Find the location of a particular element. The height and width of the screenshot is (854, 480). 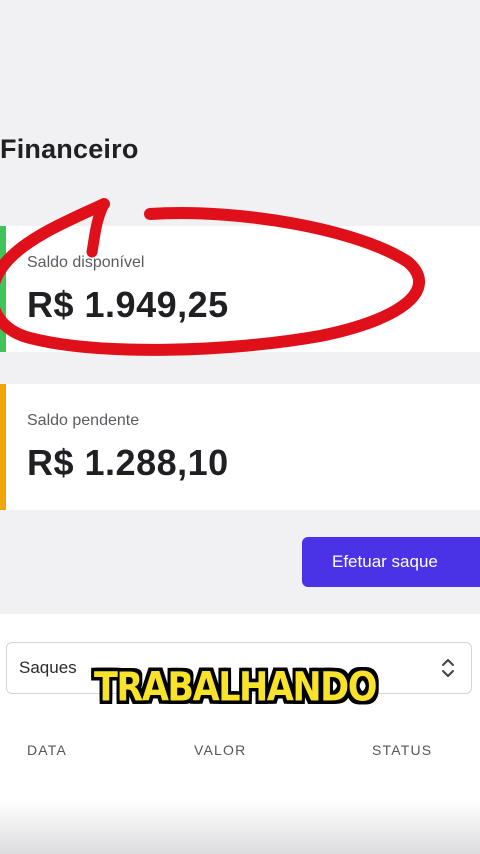

withdraw-button: Efetuar saque is located at coordinates (391, 562).